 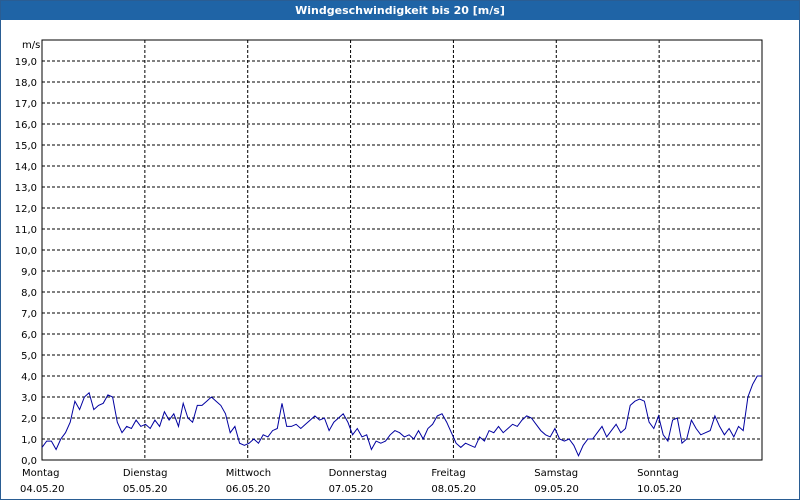 I want to click on y-tick-label: 7,0, so click(x=29, y=314).